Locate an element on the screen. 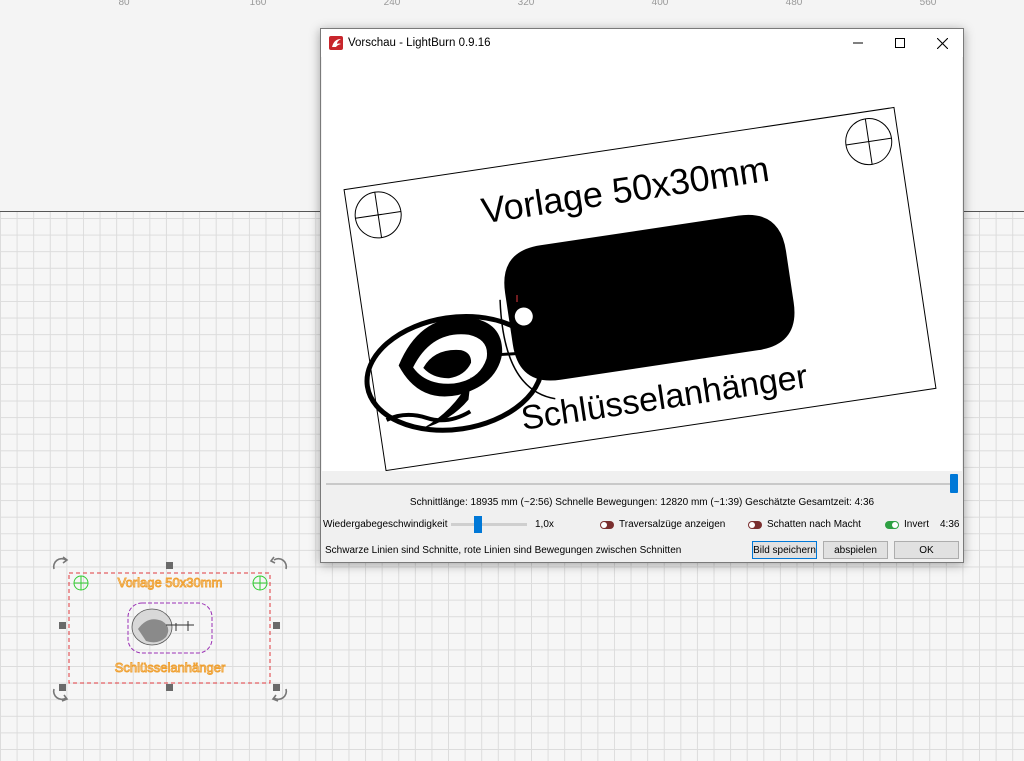 This screenshot has width=1024, height=761. lightburn-app-icon is located at coordinates (336, 43).